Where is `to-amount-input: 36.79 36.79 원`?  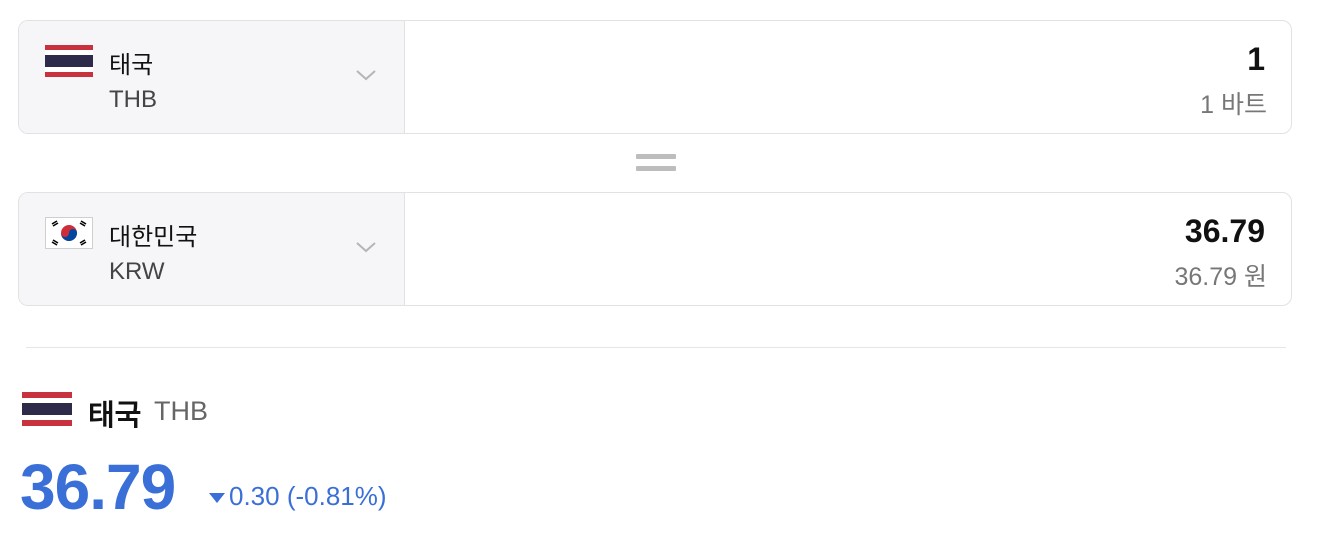
to-amount-input: 36.79 36.79 원 is located at coordinates (848, 249).